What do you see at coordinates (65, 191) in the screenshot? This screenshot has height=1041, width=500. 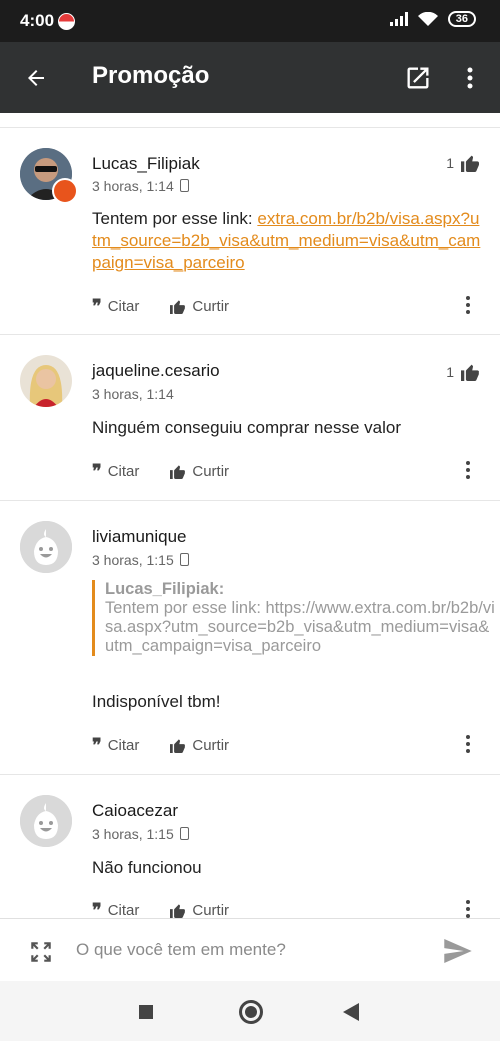 I see `fire-badge-icon` at bounding box center [65, 191].